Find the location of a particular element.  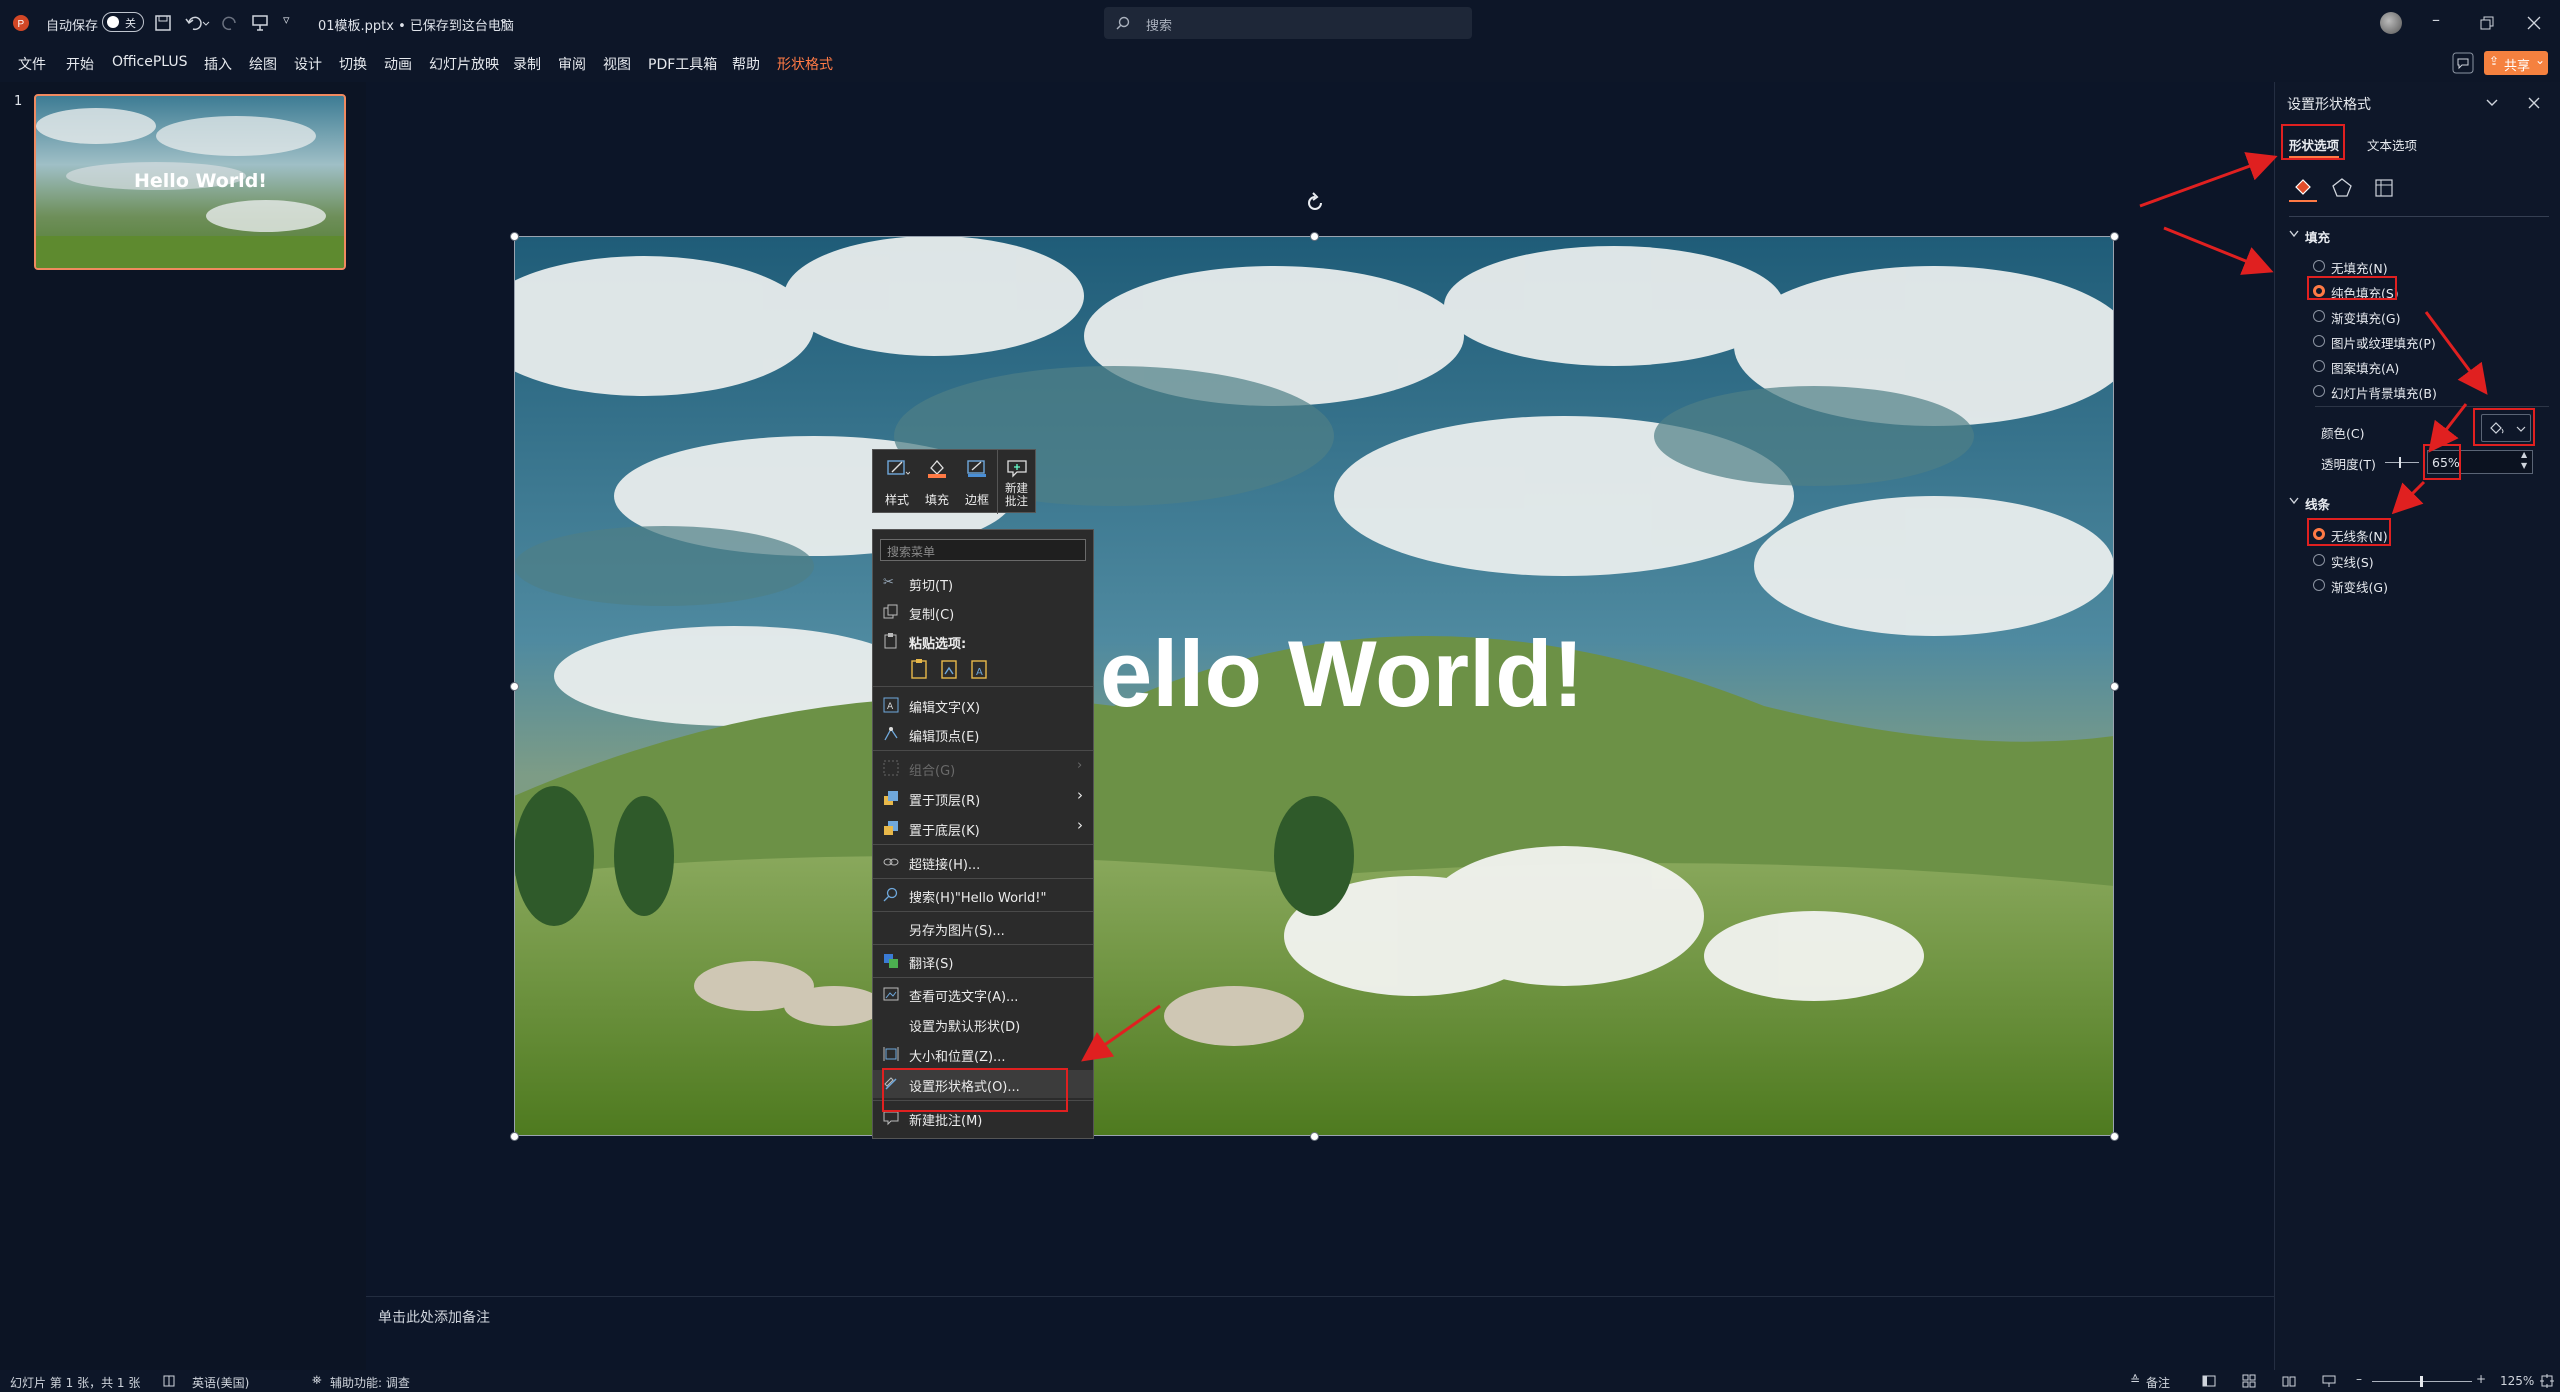

resize-handle-bottom is located at coordinates (1314, 1136).